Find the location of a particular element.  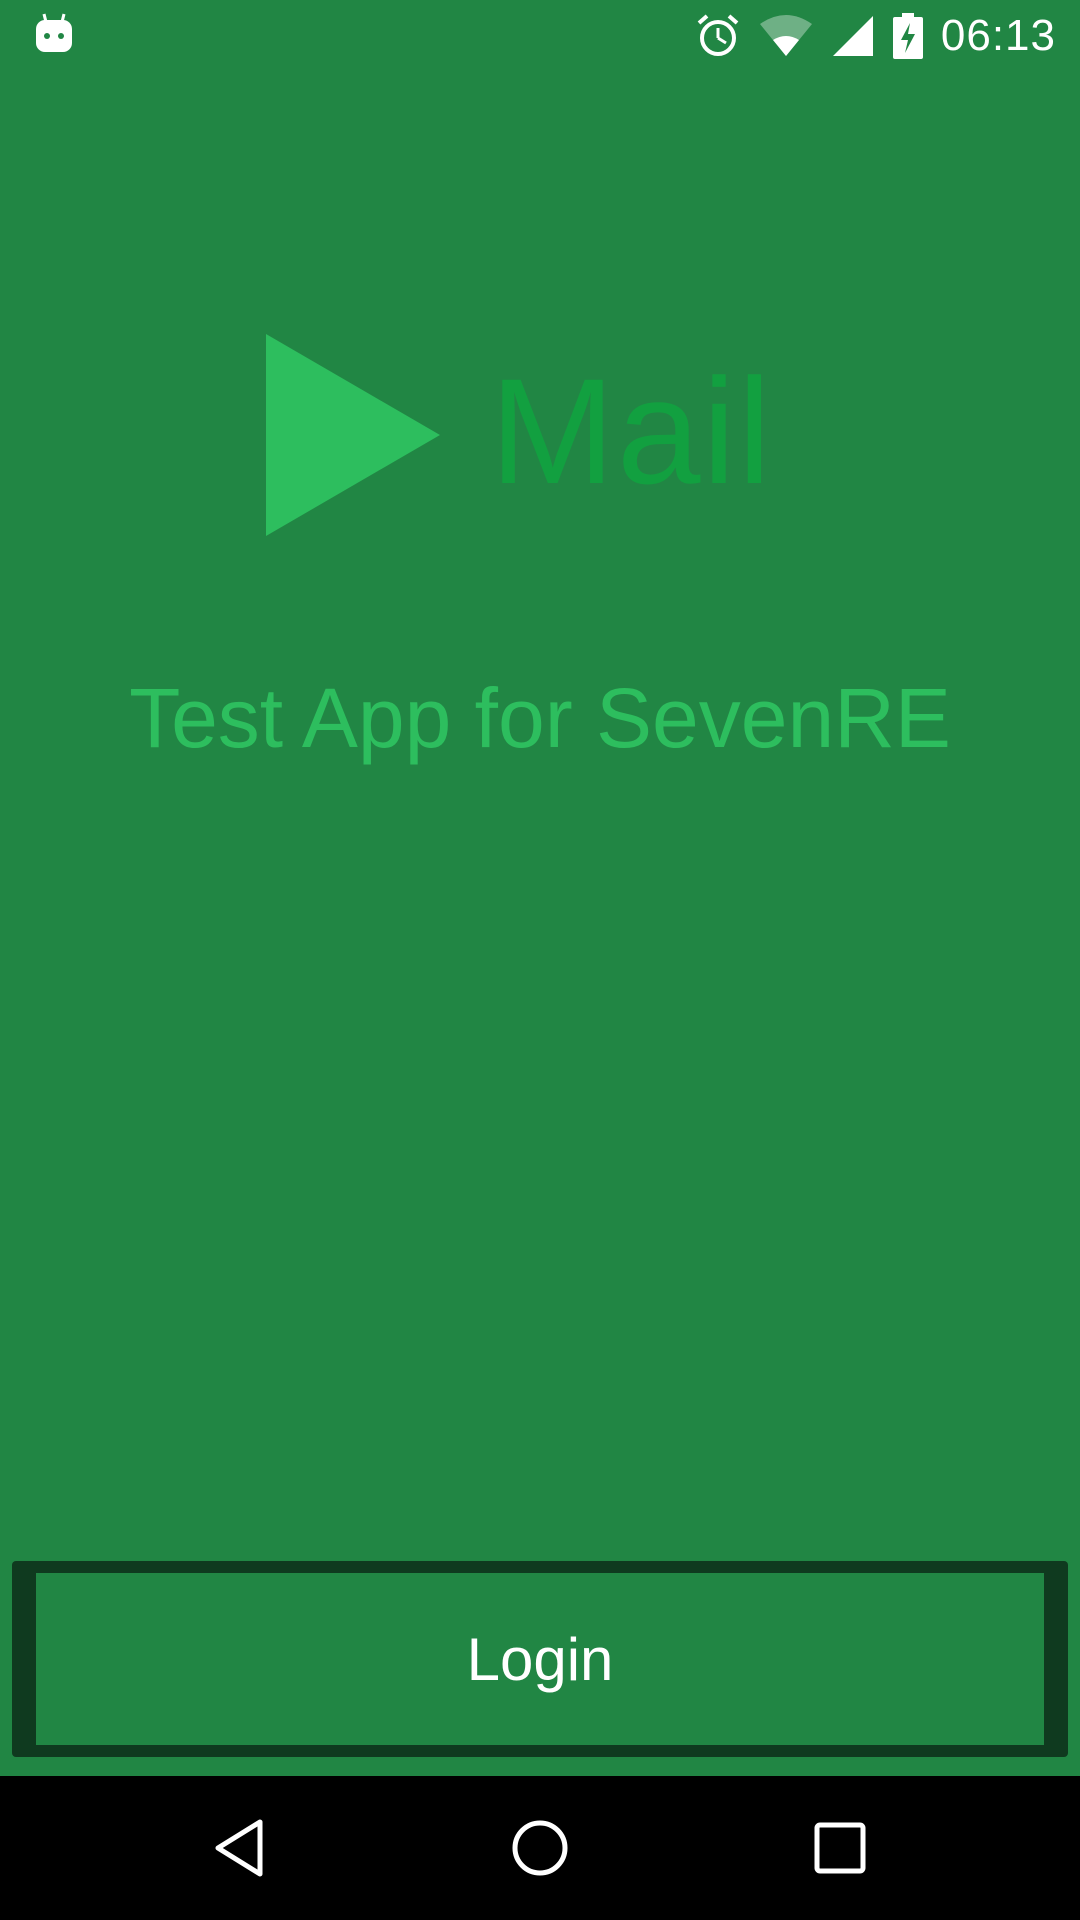

status-time: 06:13 is located at coordinates (998, 35).